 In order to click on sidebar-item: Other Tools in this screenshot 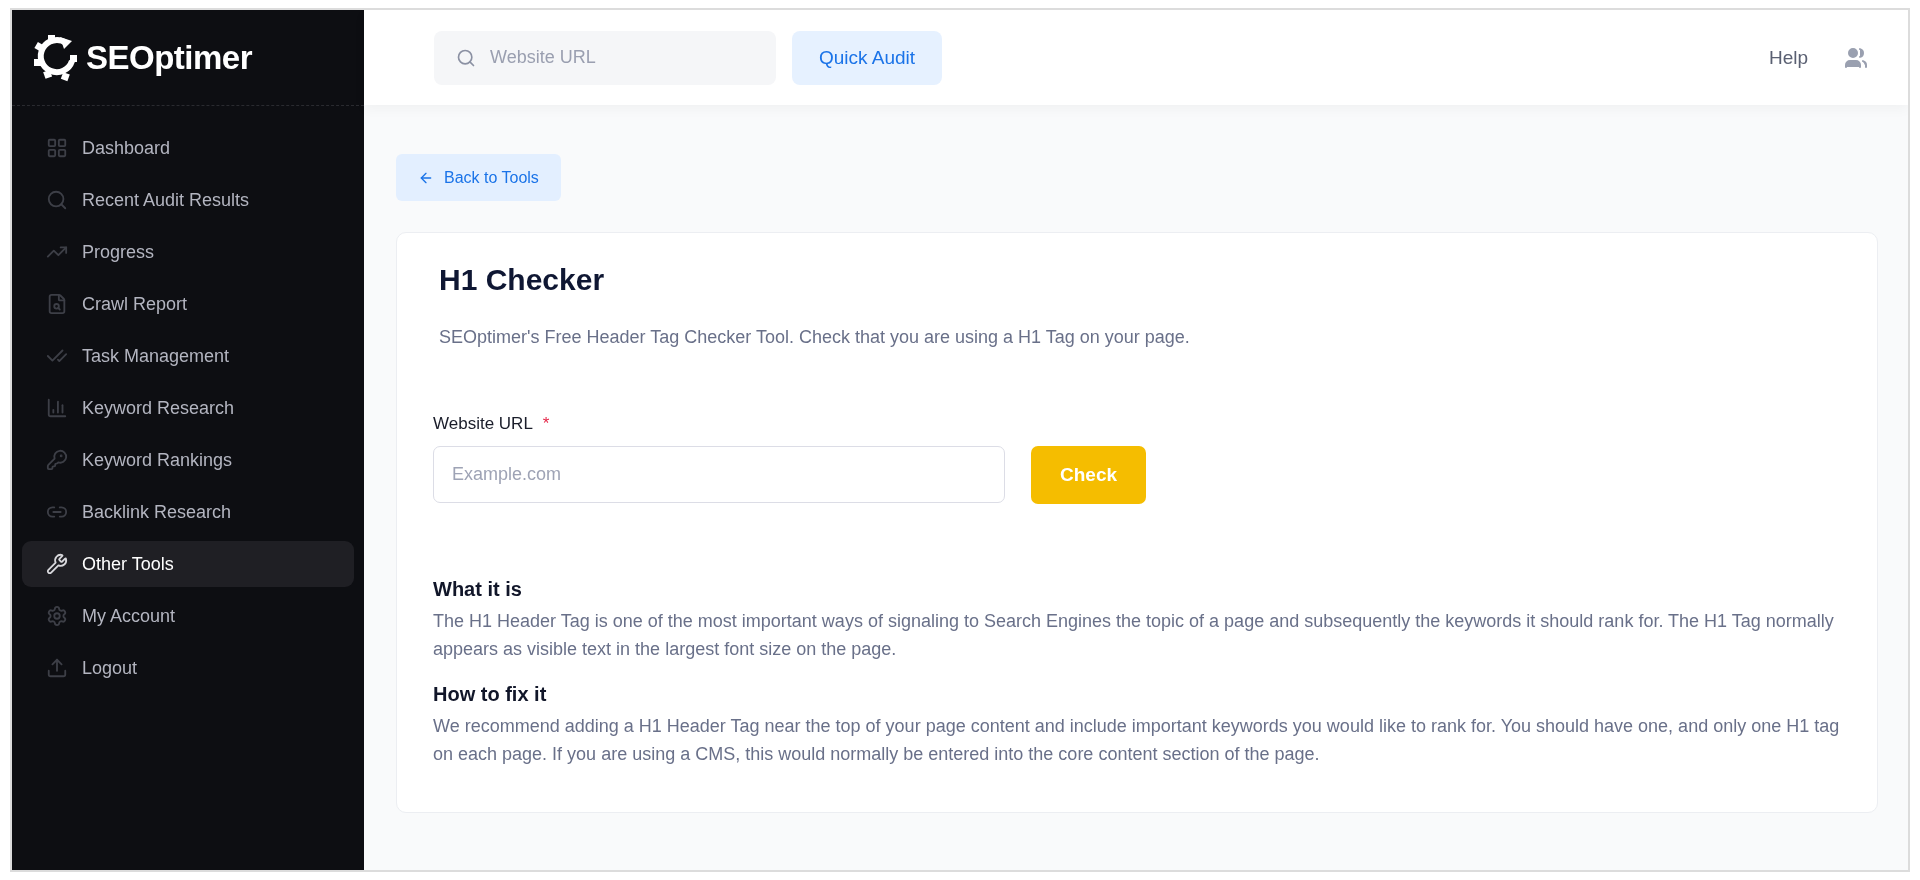, I will do `click(188, 564)`.